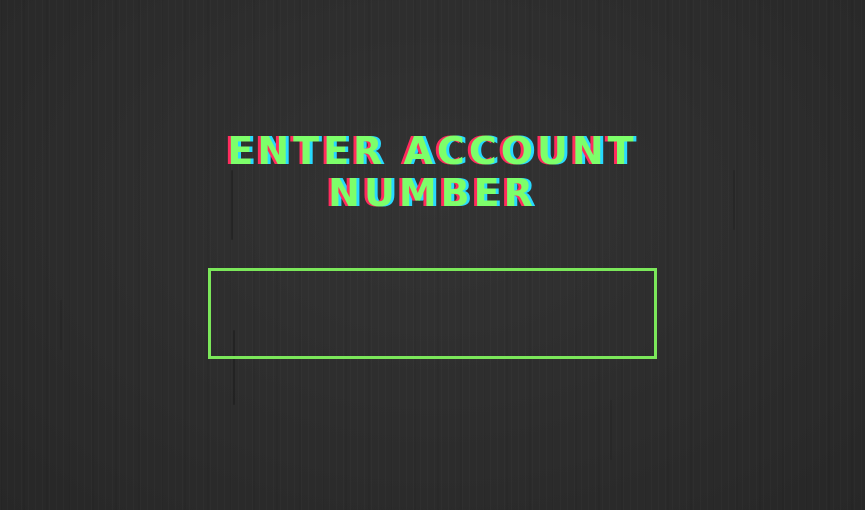 The image size is (865, 510). What do you see at coordinates (432, 313) in the screenshot?
I see `account-number-input` at bounding box center [432, 313].